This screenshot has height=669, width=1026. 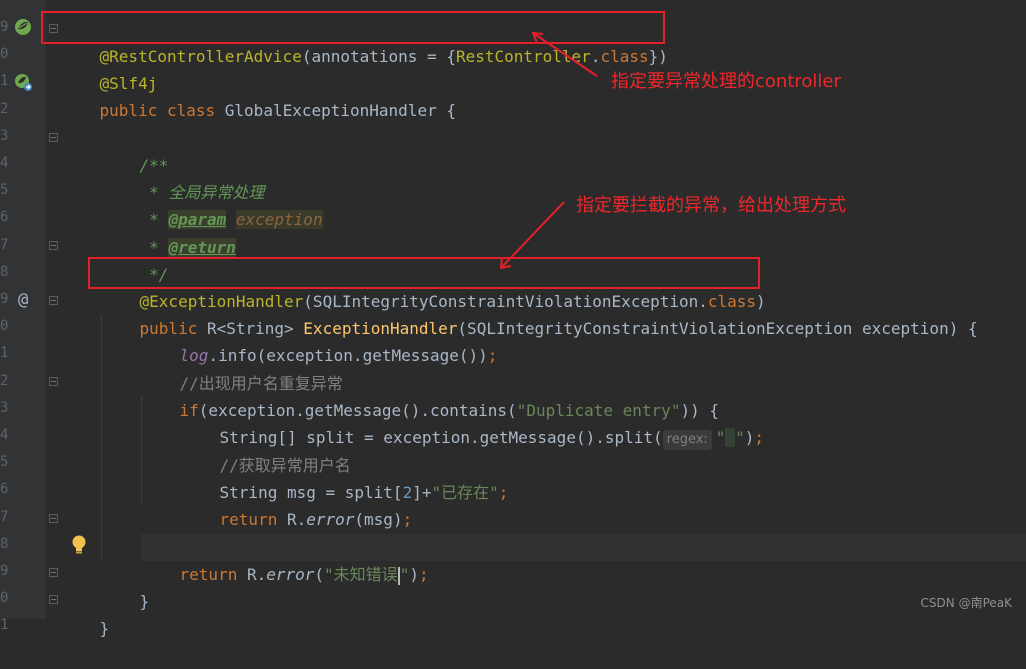 What do you see at coordinates (353, 27) in the screenshot?
I see `highlight-box-controller-advice` at bounding box center [353, 27].